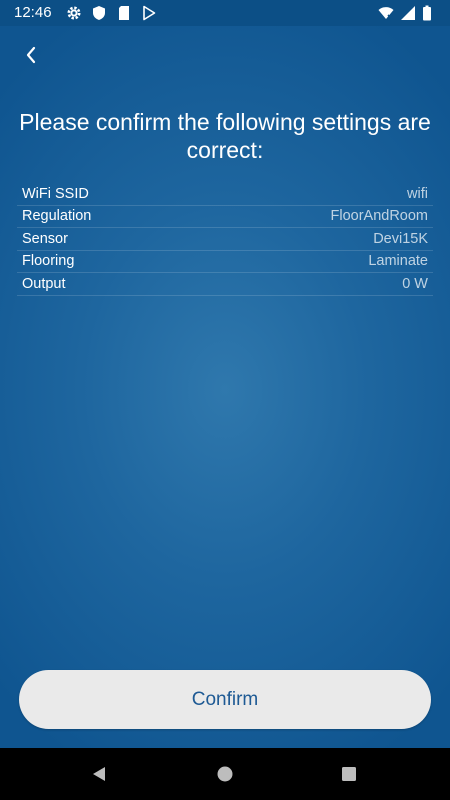 The image size is (450, 800). Describe the element at coordinates (48, 261) in the screenshot. I see `setting-label: Flooring` at that location.